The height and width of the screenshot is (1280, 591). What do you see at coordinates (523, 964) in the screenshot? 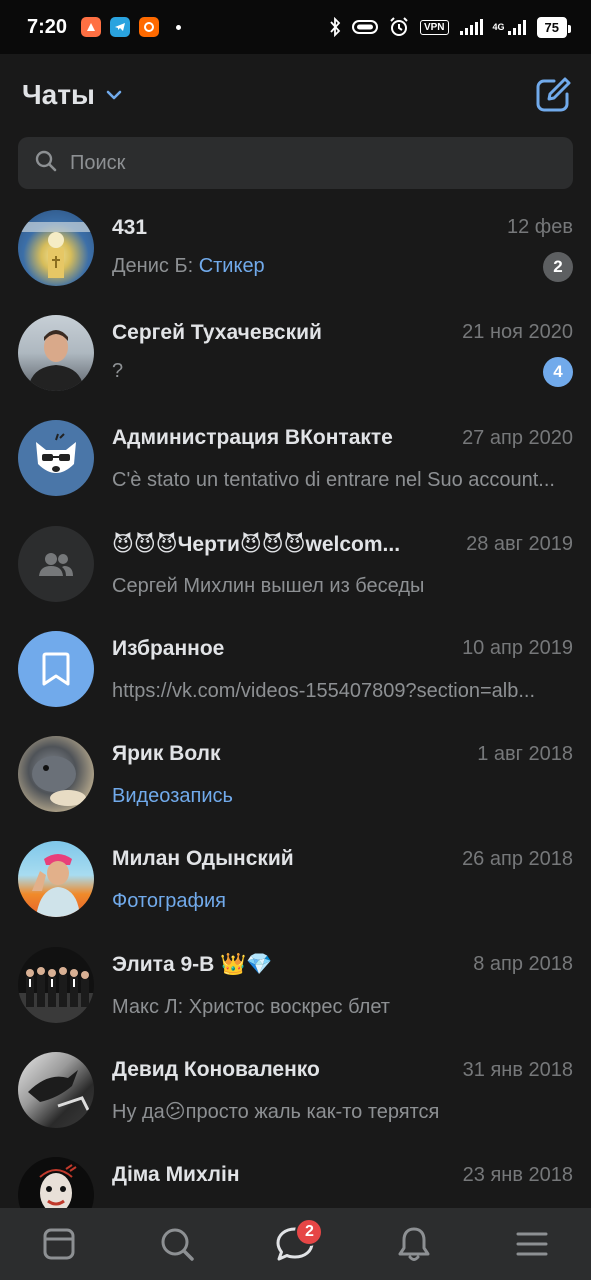
I see `chat-date: 8 апр 2018` at bounding box center [523, 964].